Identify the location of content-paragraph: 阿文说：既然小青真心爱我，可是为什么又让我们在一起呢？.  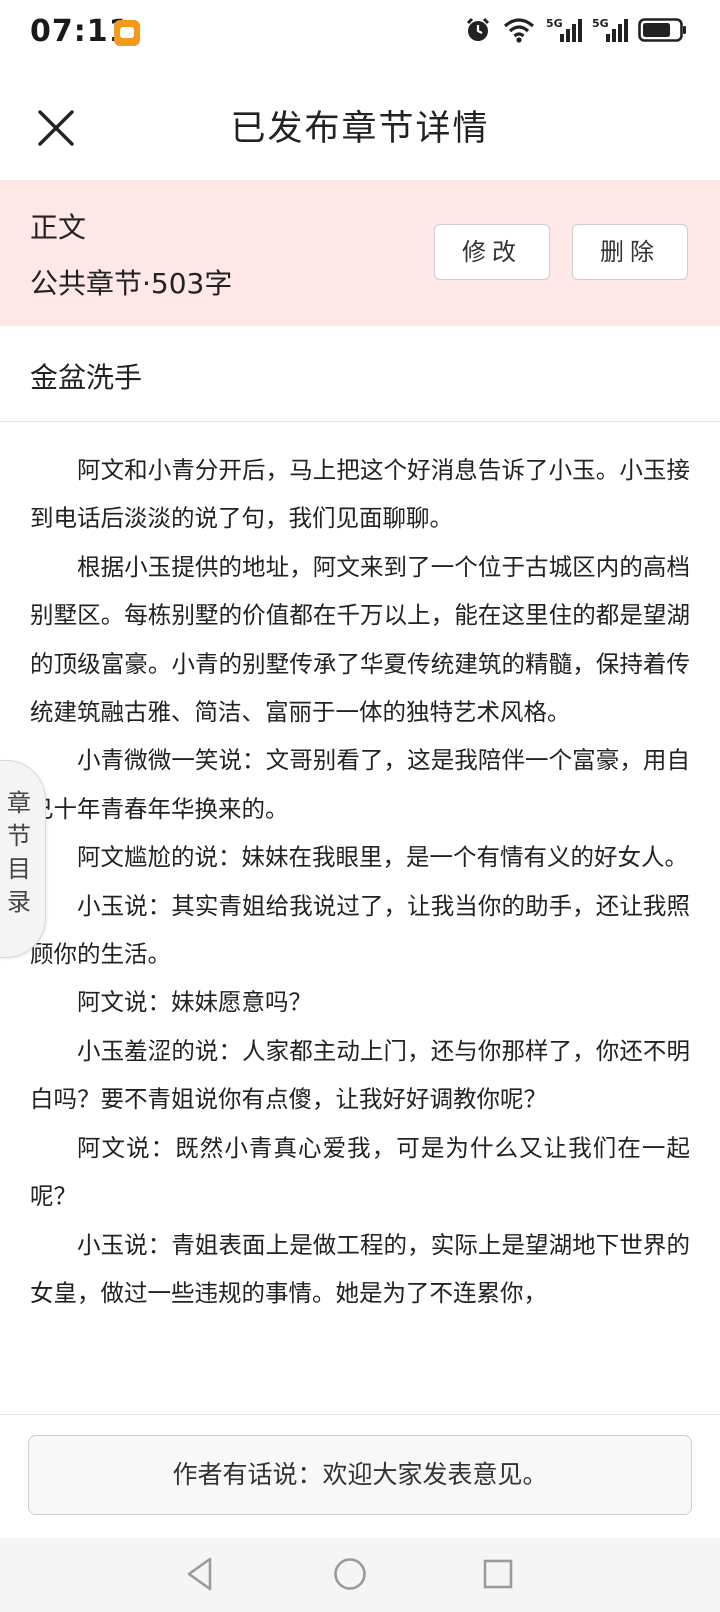
(360, 1172).